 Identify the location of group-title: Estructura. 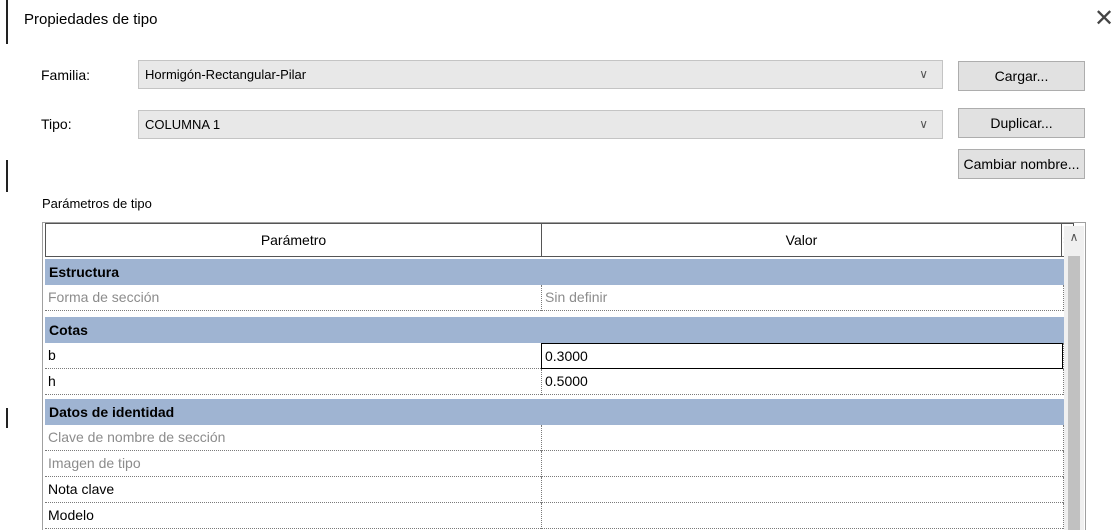
(84, 272).